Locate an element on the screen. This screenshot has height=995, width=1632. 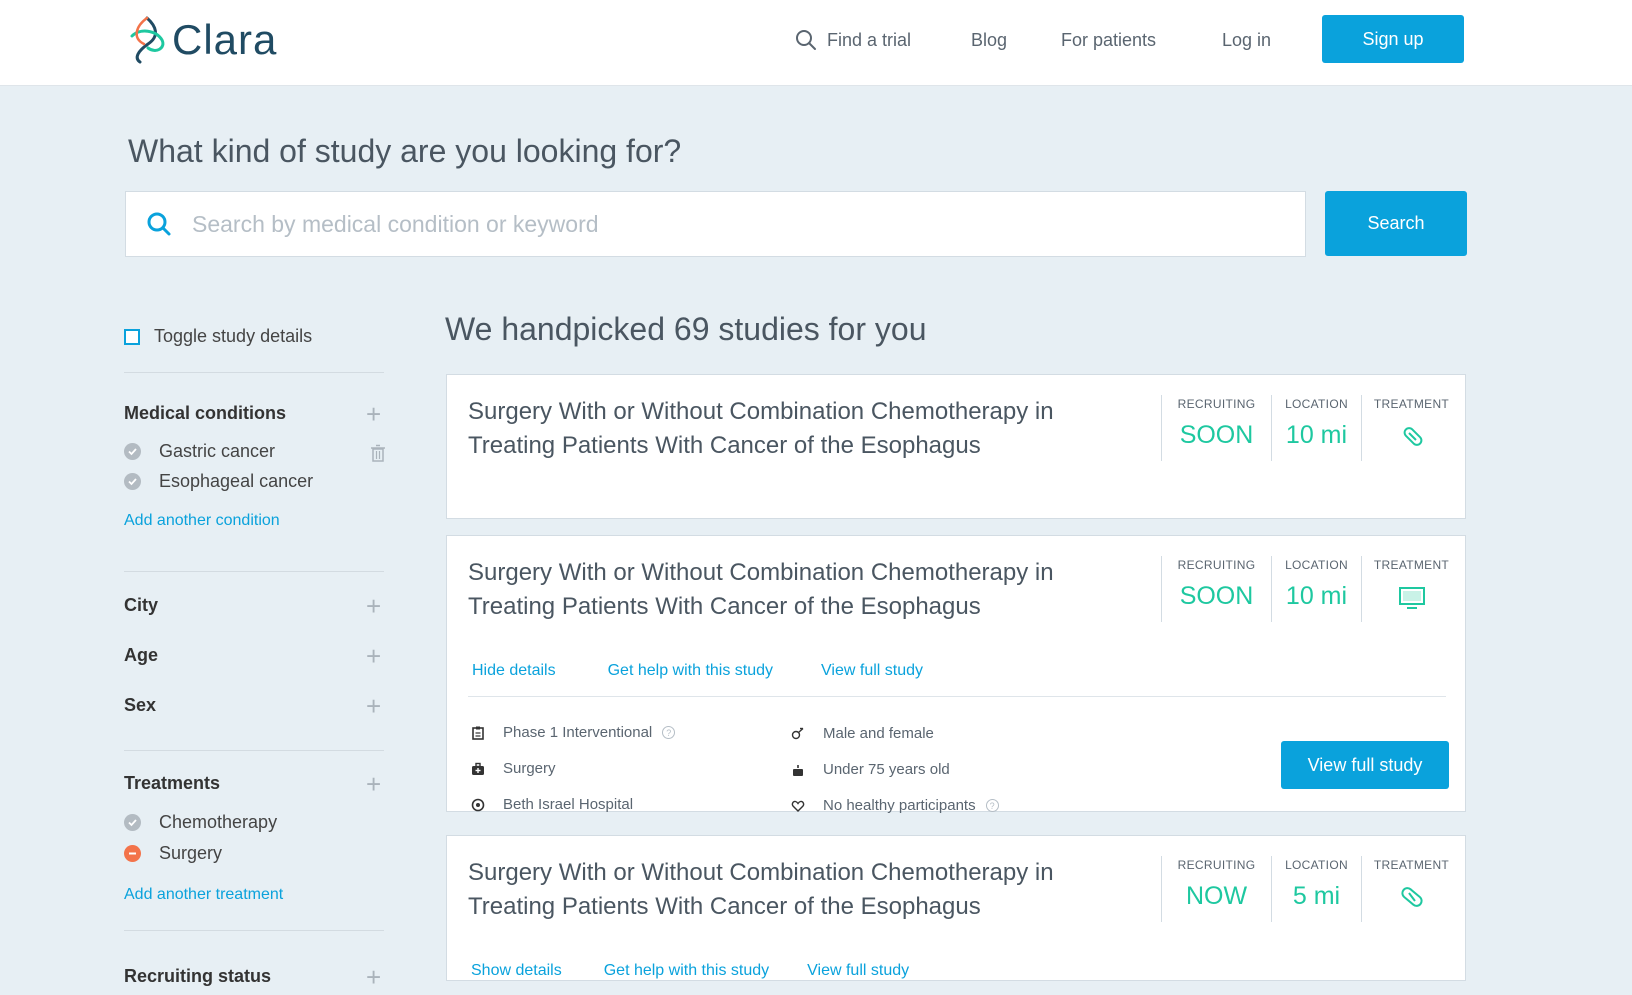
filter-title-treatments: Treatments is located at coordinates (172, 783).